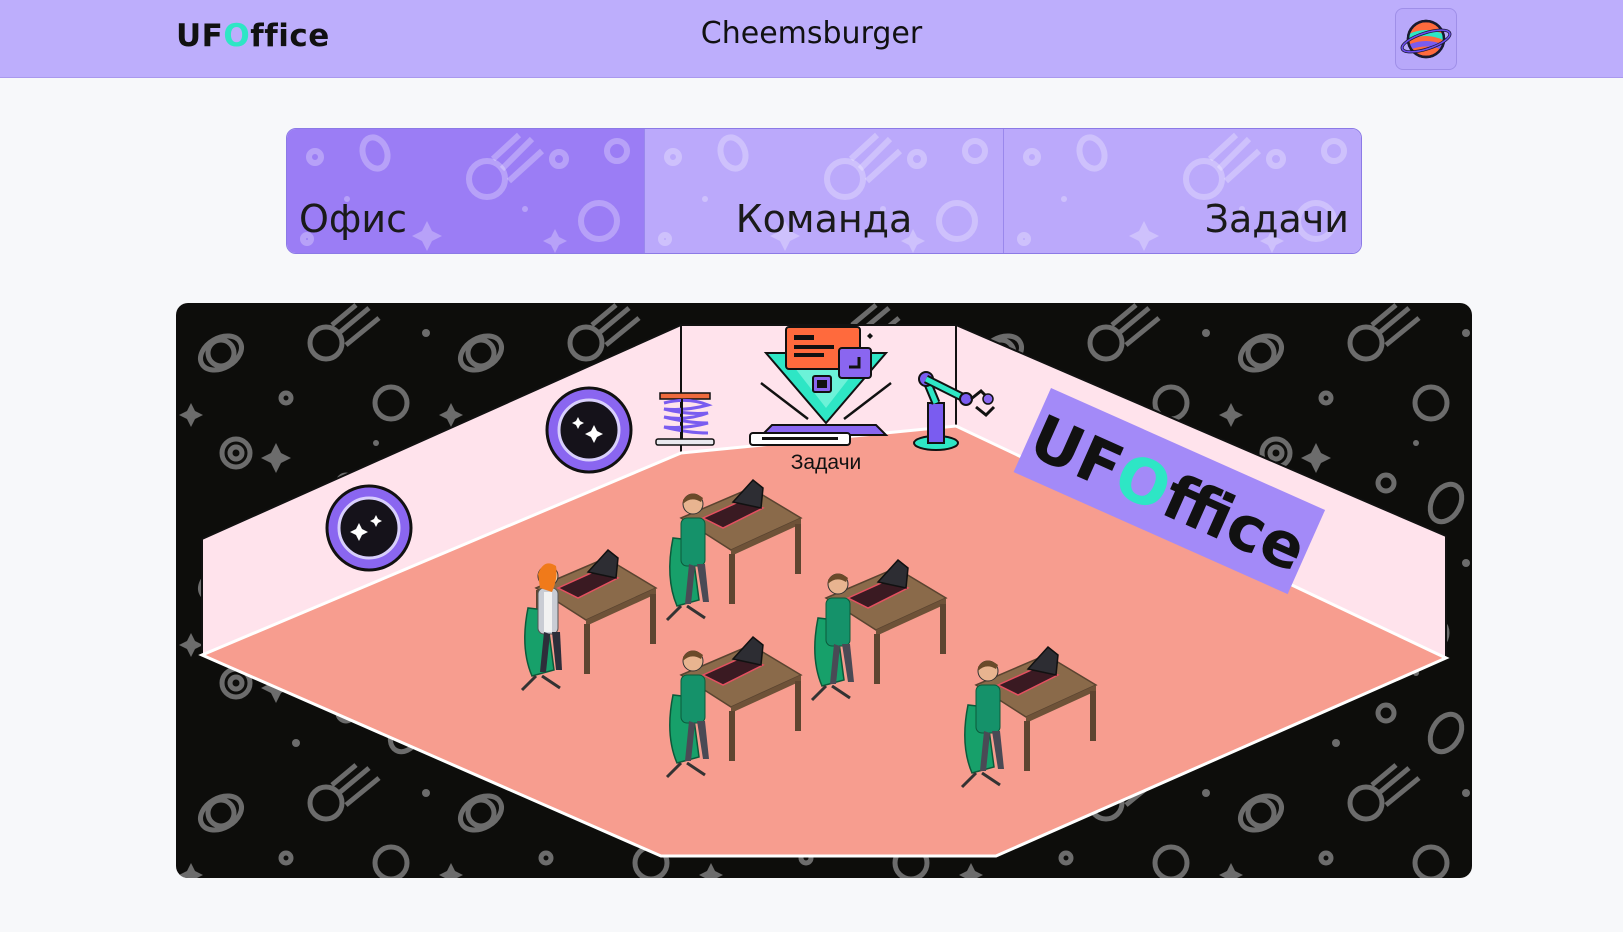 This screenshot has width=1623, height=932. What do you see at coordinates (1181, 191) in the screenshot?
I see `tab-tasks: Задачи` at bounding box center [1181, 191].